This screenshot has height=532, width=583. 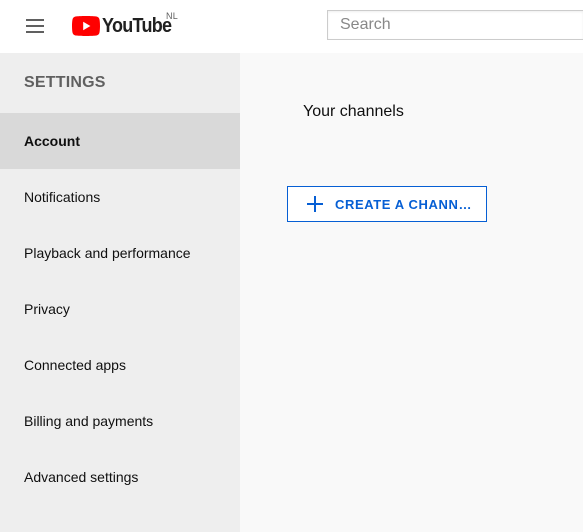 I want to click on hamburger-menu-icon, so click(x=36, y=26).